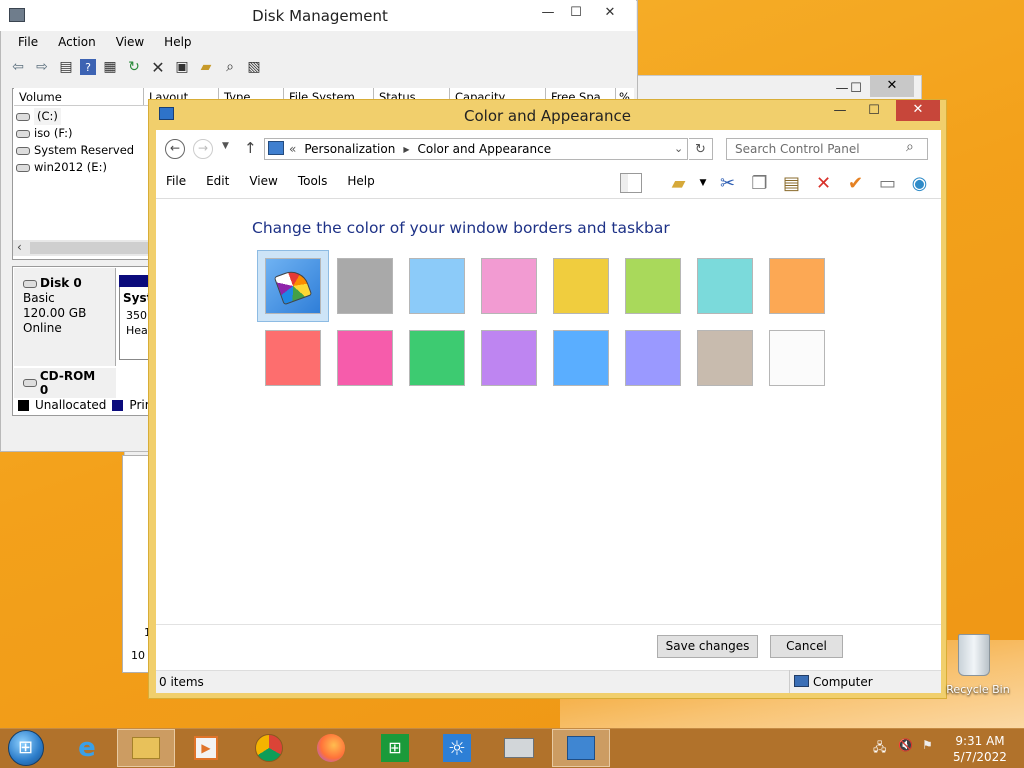 This screenshot has width=1024, height=768. Describe the element at coordinates (856, 89) in the screenshot. I see `bg-maximize-button: ☐` at that location.